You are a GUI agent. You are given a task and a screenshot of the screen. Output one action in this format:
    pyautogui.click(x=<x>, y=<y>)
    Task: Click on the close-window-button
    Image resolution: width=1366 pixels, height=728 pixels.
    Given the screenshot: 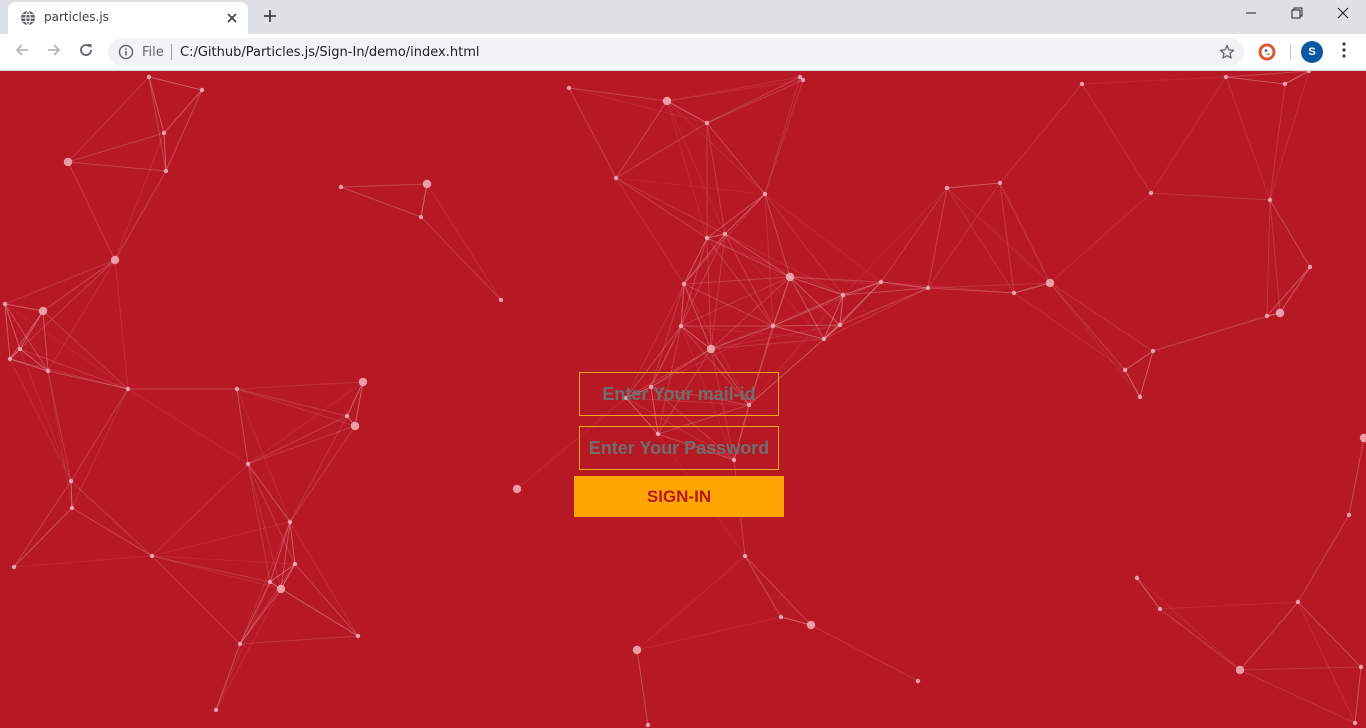 What is the action you would take?
    pyautogui.click(x=1343, y=15)
    